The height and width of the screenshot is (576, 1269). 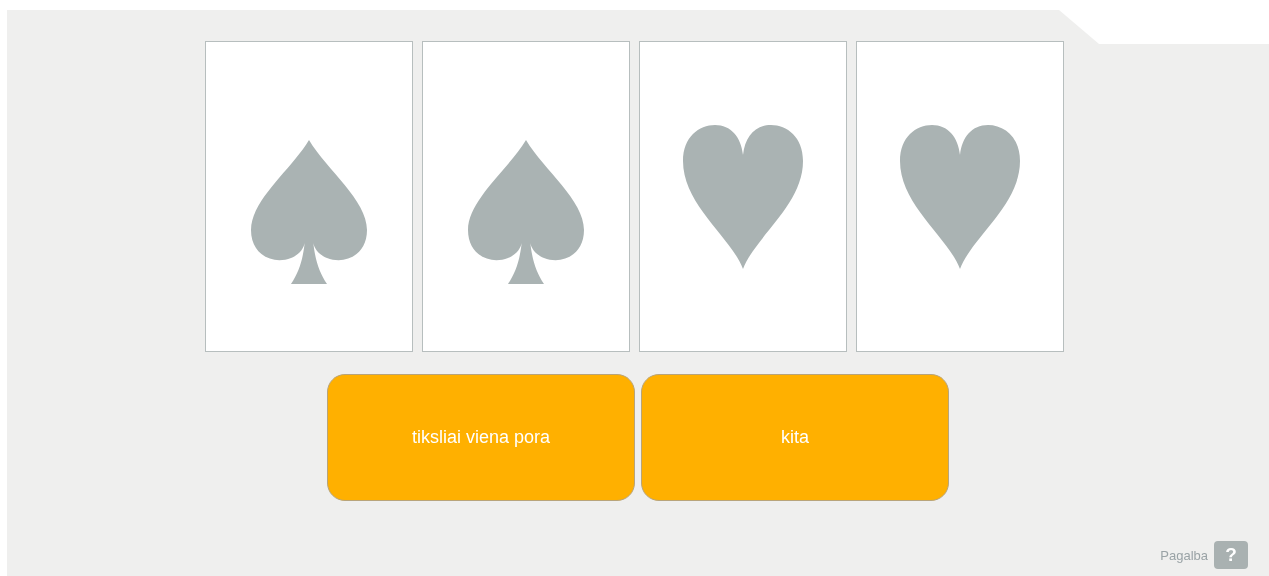 I want to click on help-label: Pagalba, so click(x=1184, y=555).